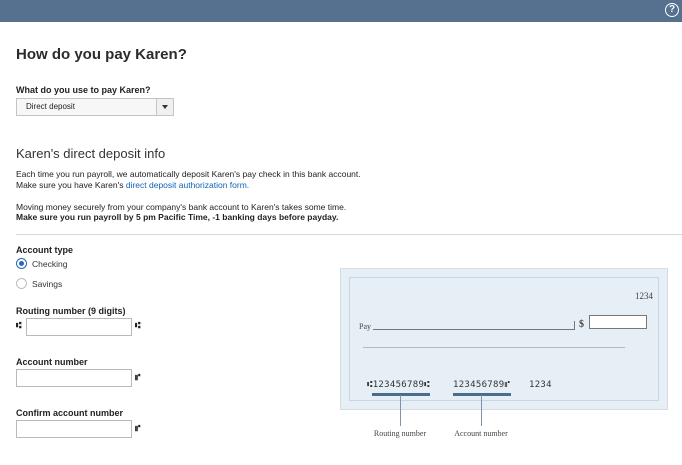 This screenshot has width=682, height=465. Describe the element at coordinates (21, 283) in the screenshot. I see `savings-radio` at that location.